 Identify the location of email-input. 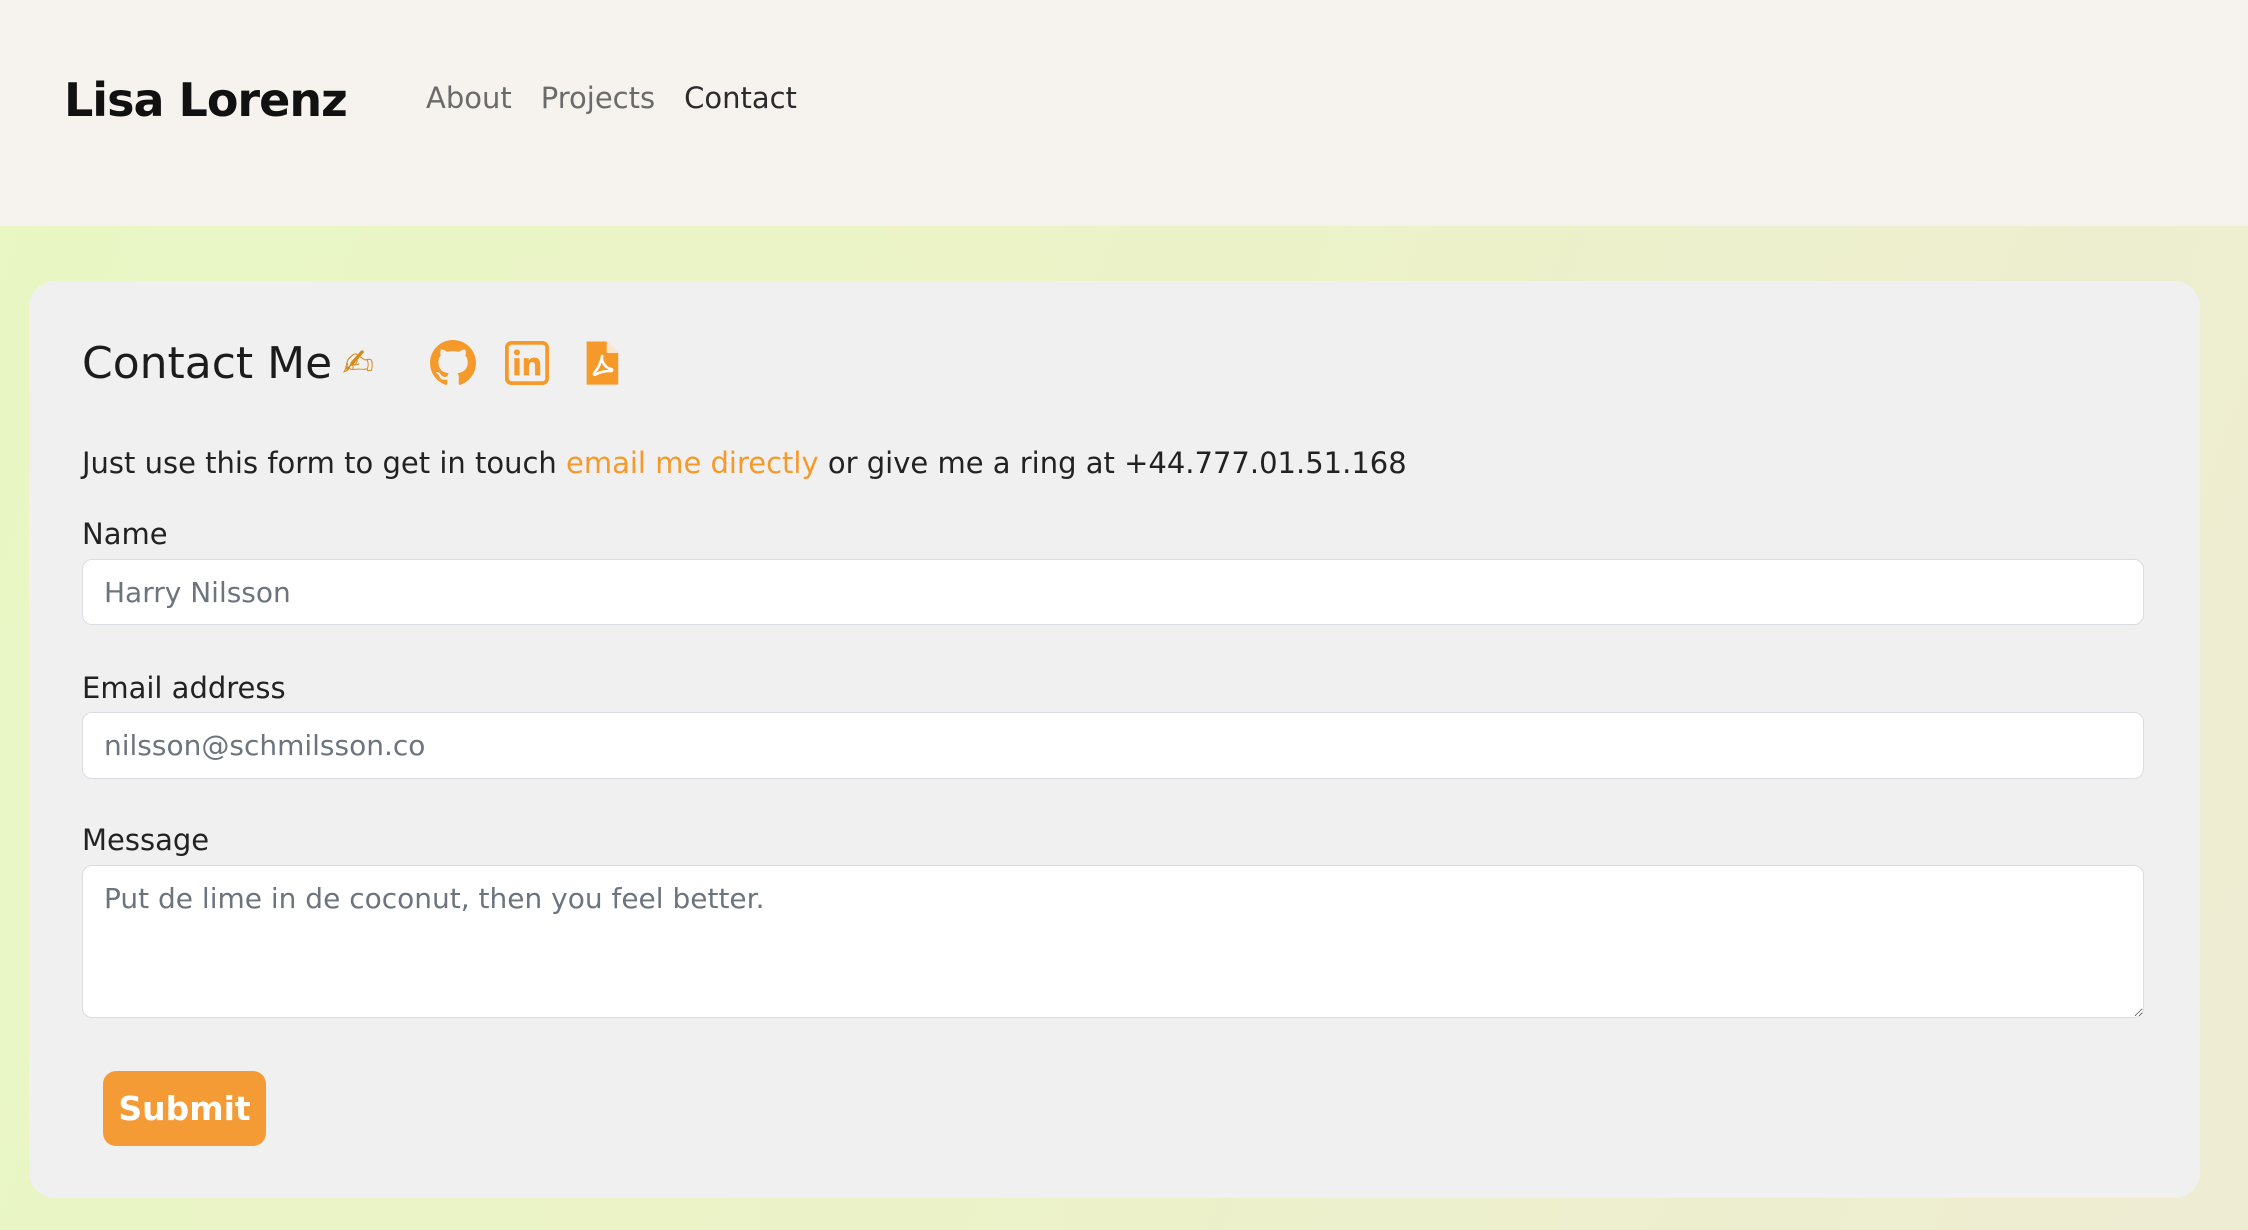
(1113, 745).